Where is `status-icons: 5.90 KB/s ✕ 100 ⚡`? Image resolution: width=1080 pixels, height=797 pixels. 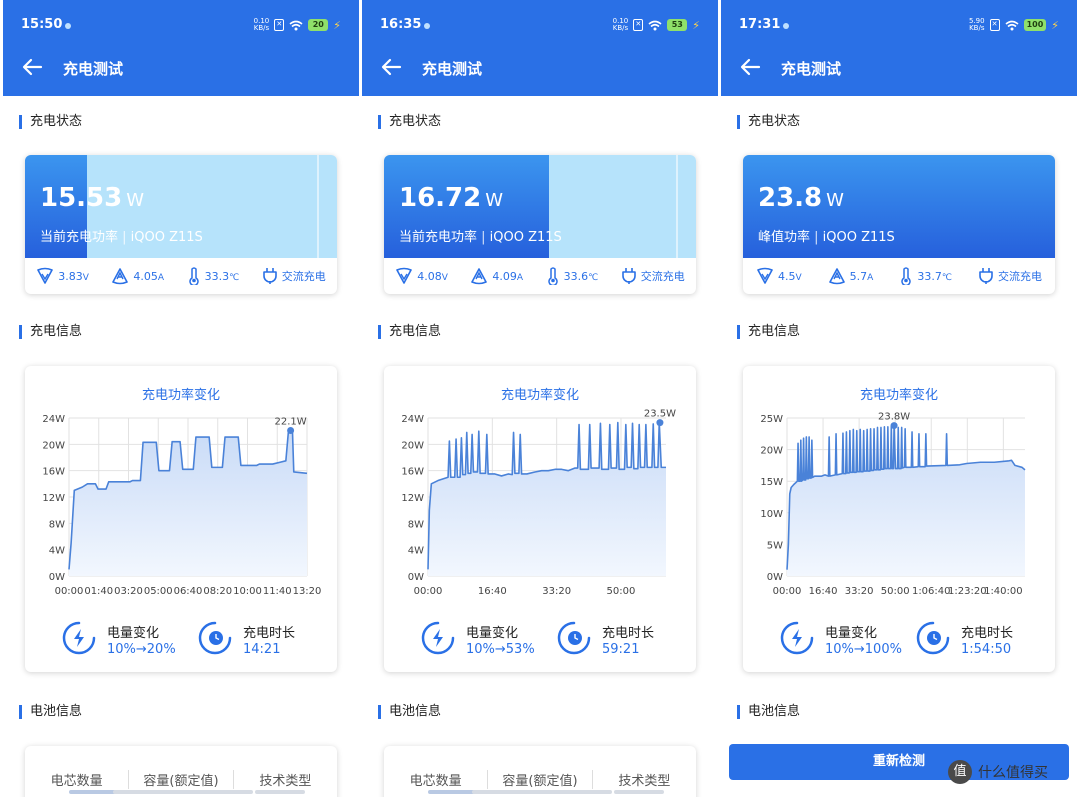
status-icons: 5.90 KB/s ✕ 100 ⚡ is located at coordinates (1014, 25).